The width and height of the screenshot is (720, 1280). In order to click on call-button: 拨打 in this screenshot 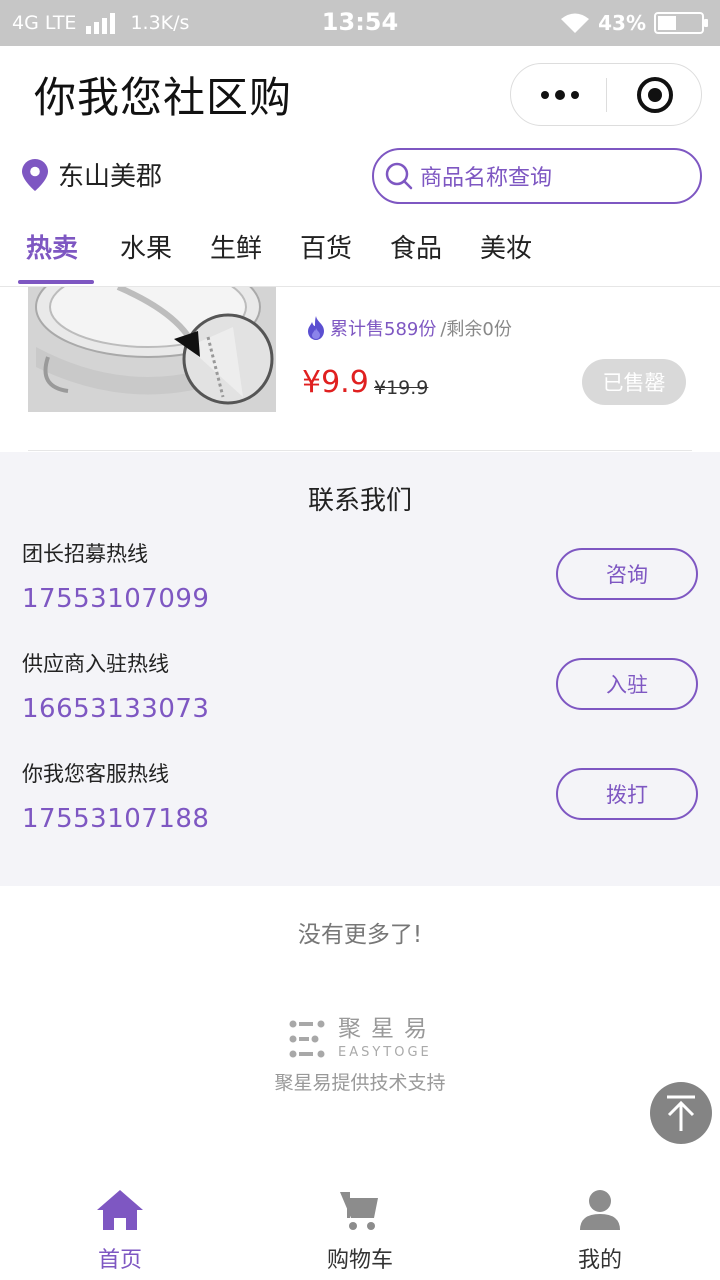, I will do `click(627, 794)`.